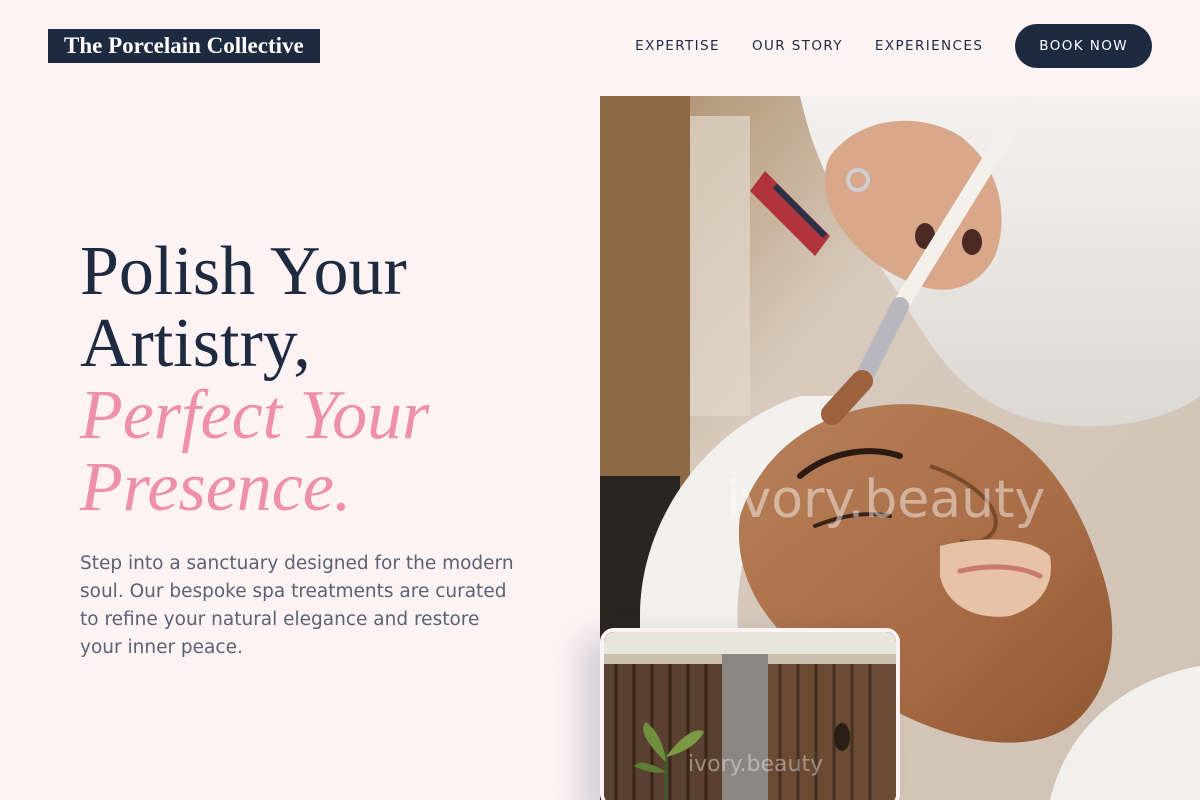 The image size is (1200, 800). What do you see at coordinates (255, 415) in the screenshot?
I see `hero-accent-line-1: Perfect Your` at bounding box center [255, 415].